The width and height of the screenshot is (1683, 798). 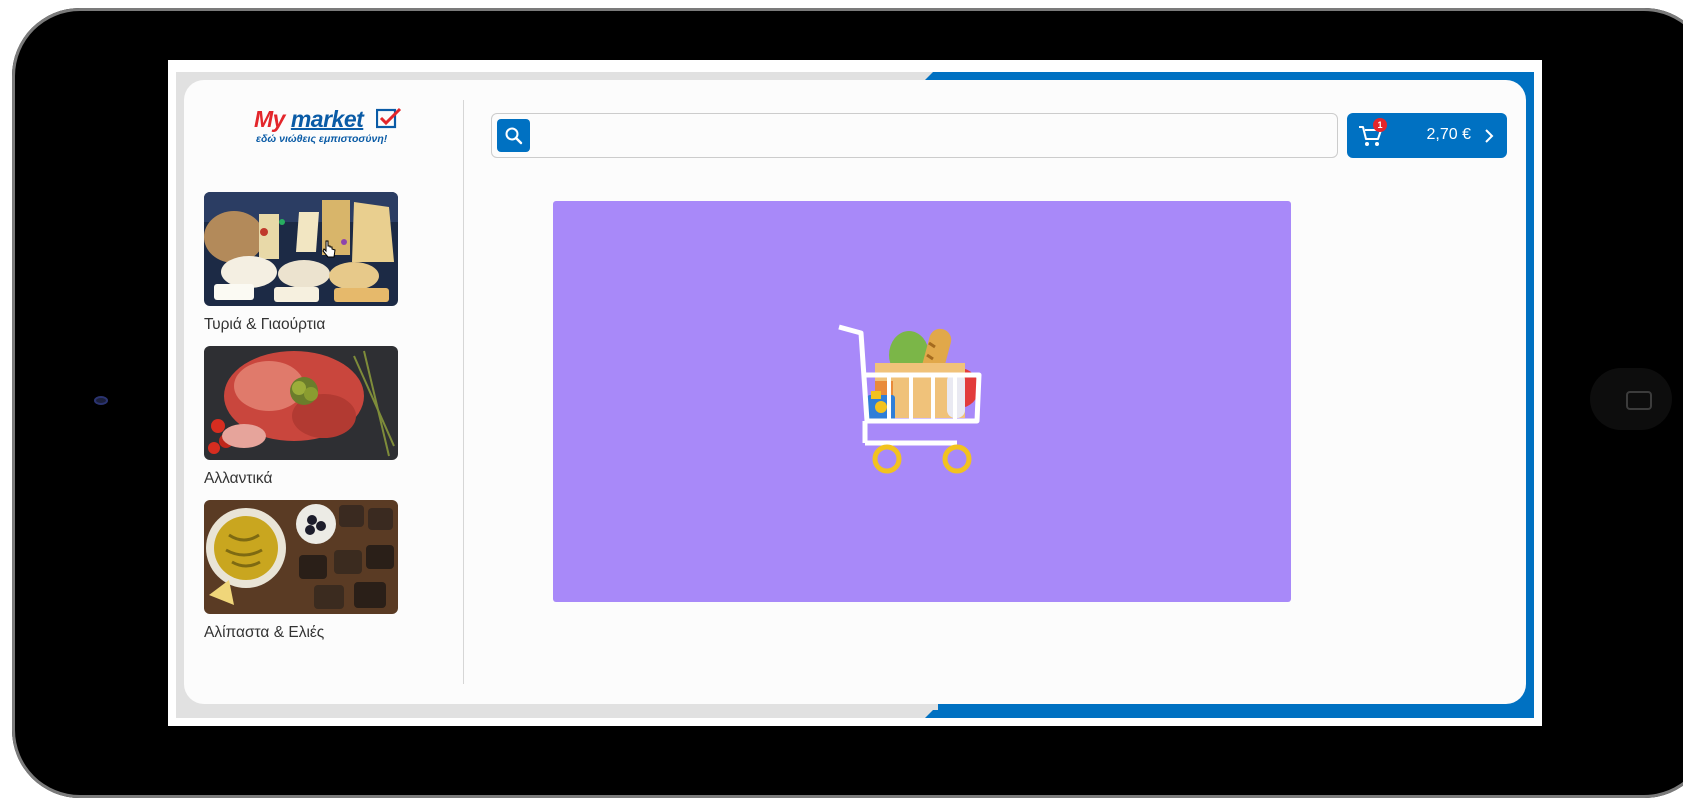 I want to click on cart-count-badge: 1, so click(x=1380, y=125).